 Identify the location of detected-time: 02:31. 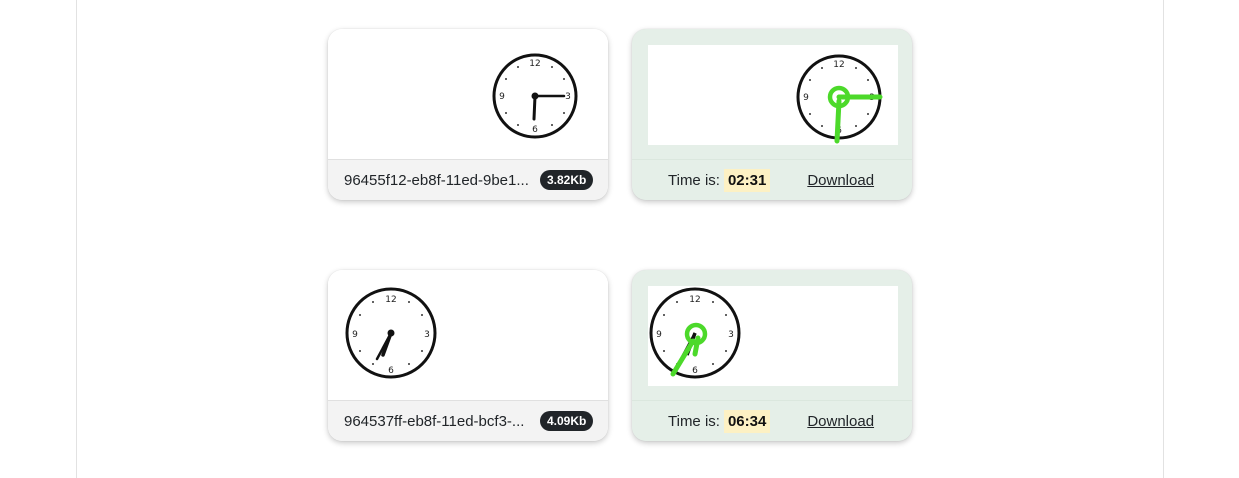
(747, 180).